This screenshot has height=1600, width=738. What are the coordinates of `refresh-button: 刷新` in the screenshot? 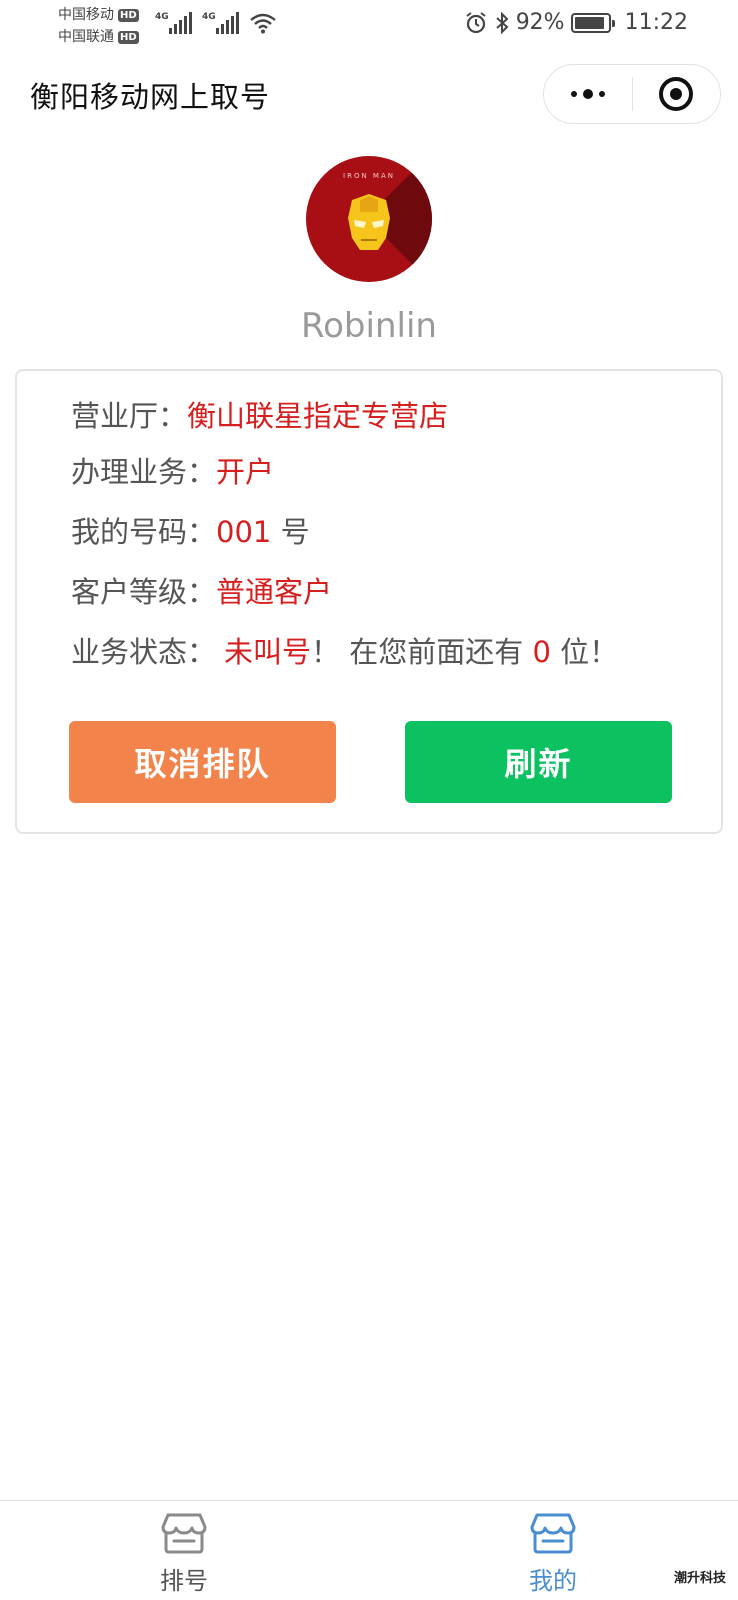 It's located at (538, 762).